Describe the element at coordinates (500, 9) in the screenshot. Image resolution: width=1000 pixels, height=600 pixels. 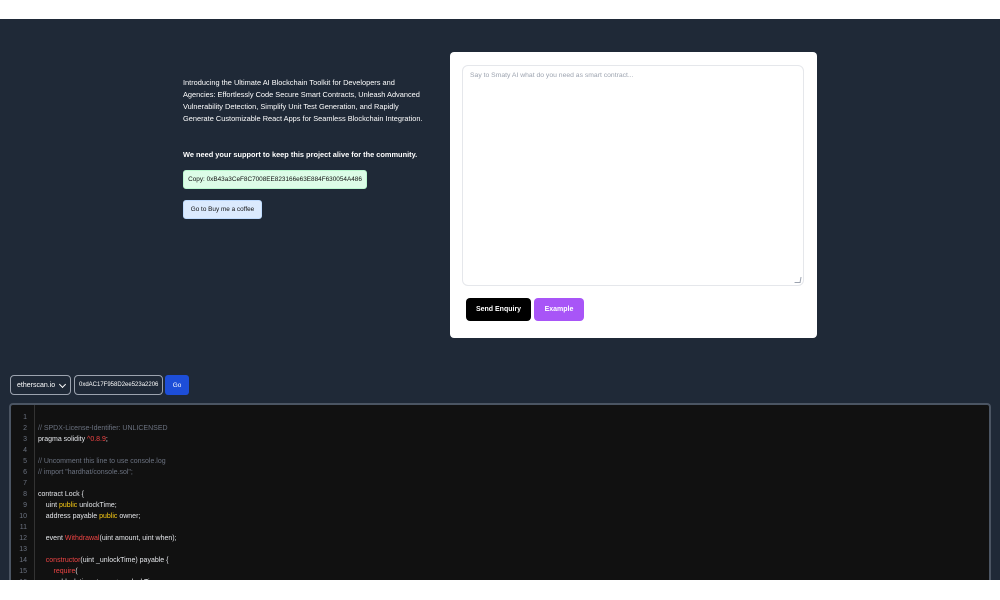
I see `top-bar` at that location.